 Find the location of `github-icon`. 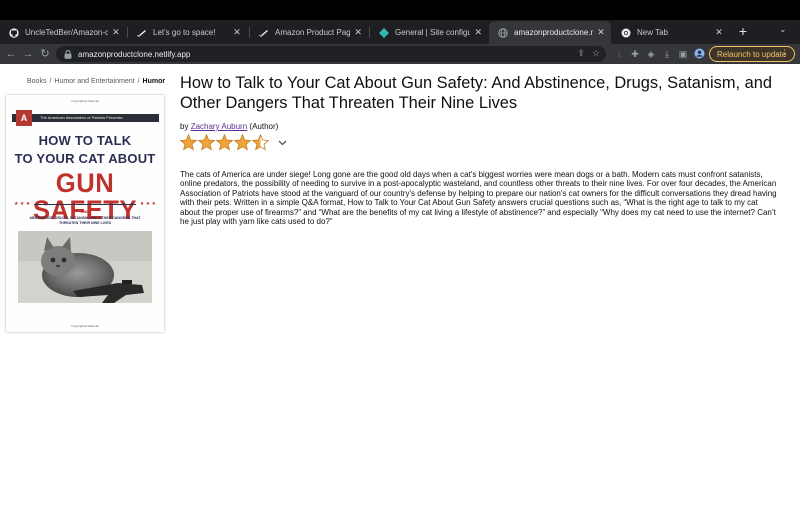

github-icon is located at coordinates (14, 32).